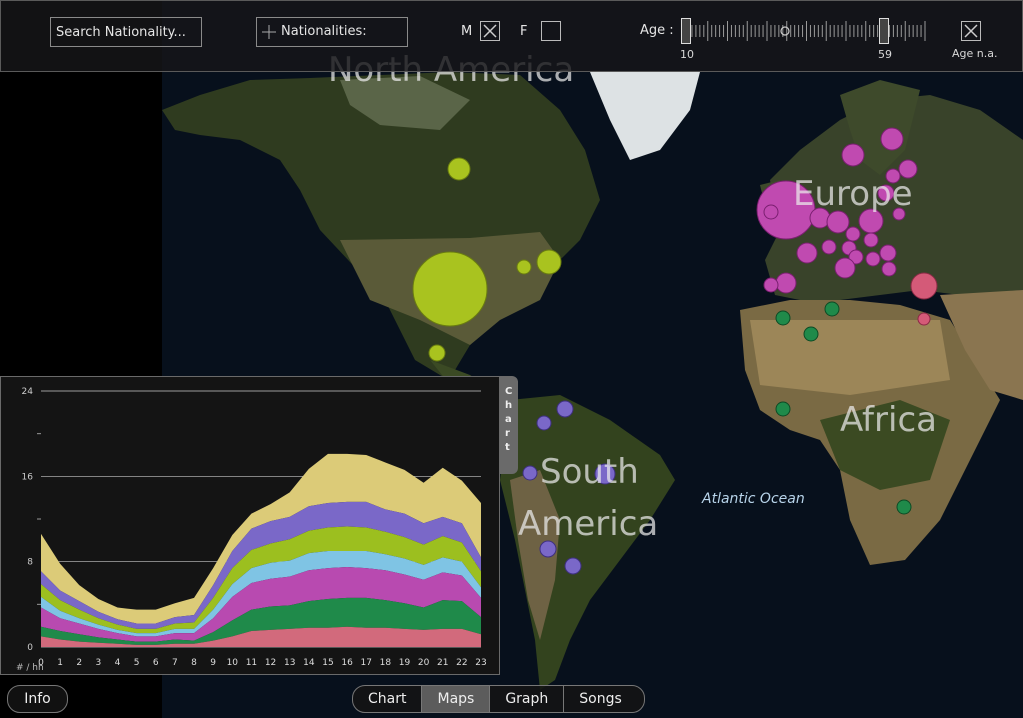 This screenshot has height=718, width=1023. What do you see at coordinates (509, 391) in the screenshot?
I see `chart-tab-letter: C` at bounding box center [509, 391].